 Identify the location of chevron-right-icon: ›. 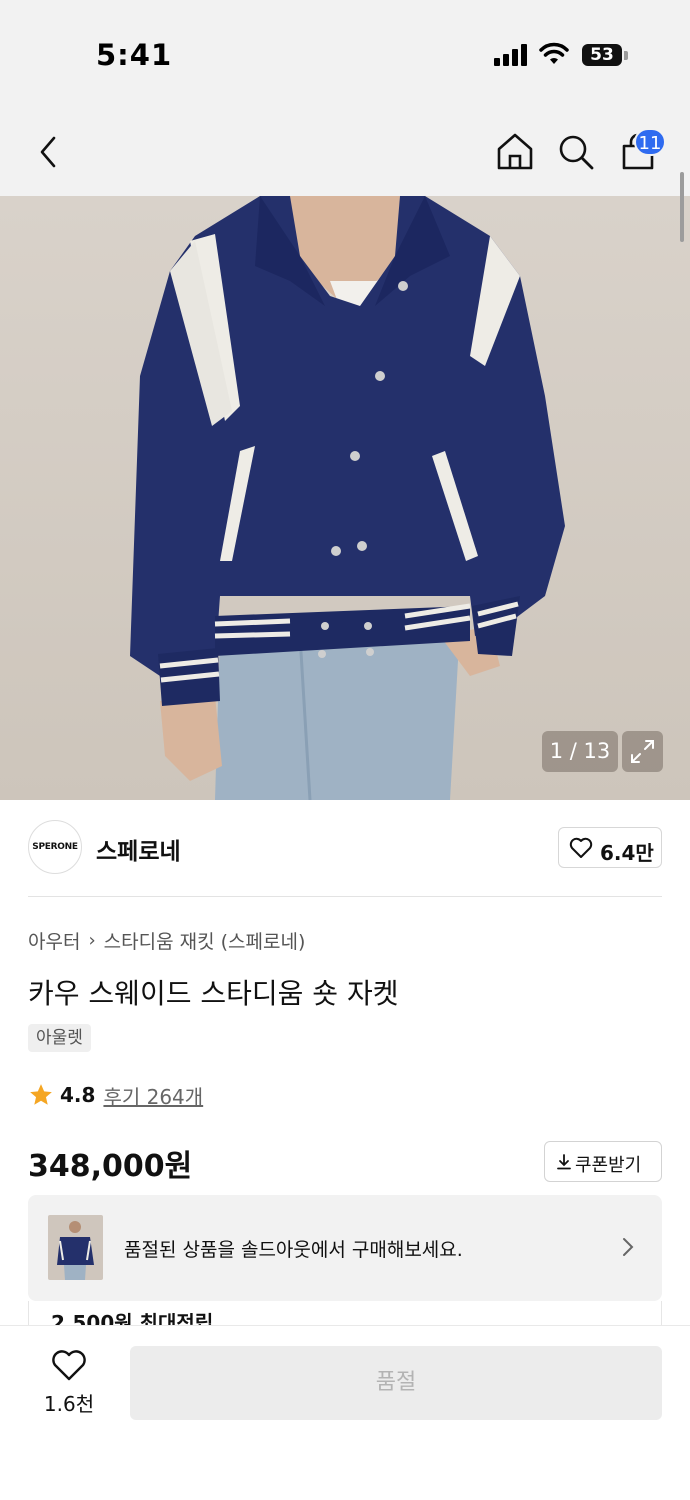
(92, 940).